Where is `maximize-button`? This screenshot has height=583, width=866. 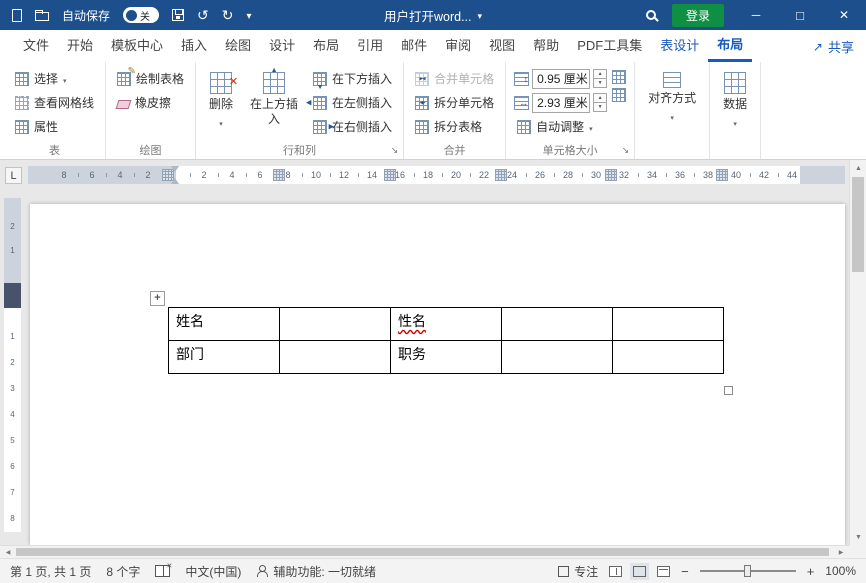
maximize-button is located at coordinates (800, 15).